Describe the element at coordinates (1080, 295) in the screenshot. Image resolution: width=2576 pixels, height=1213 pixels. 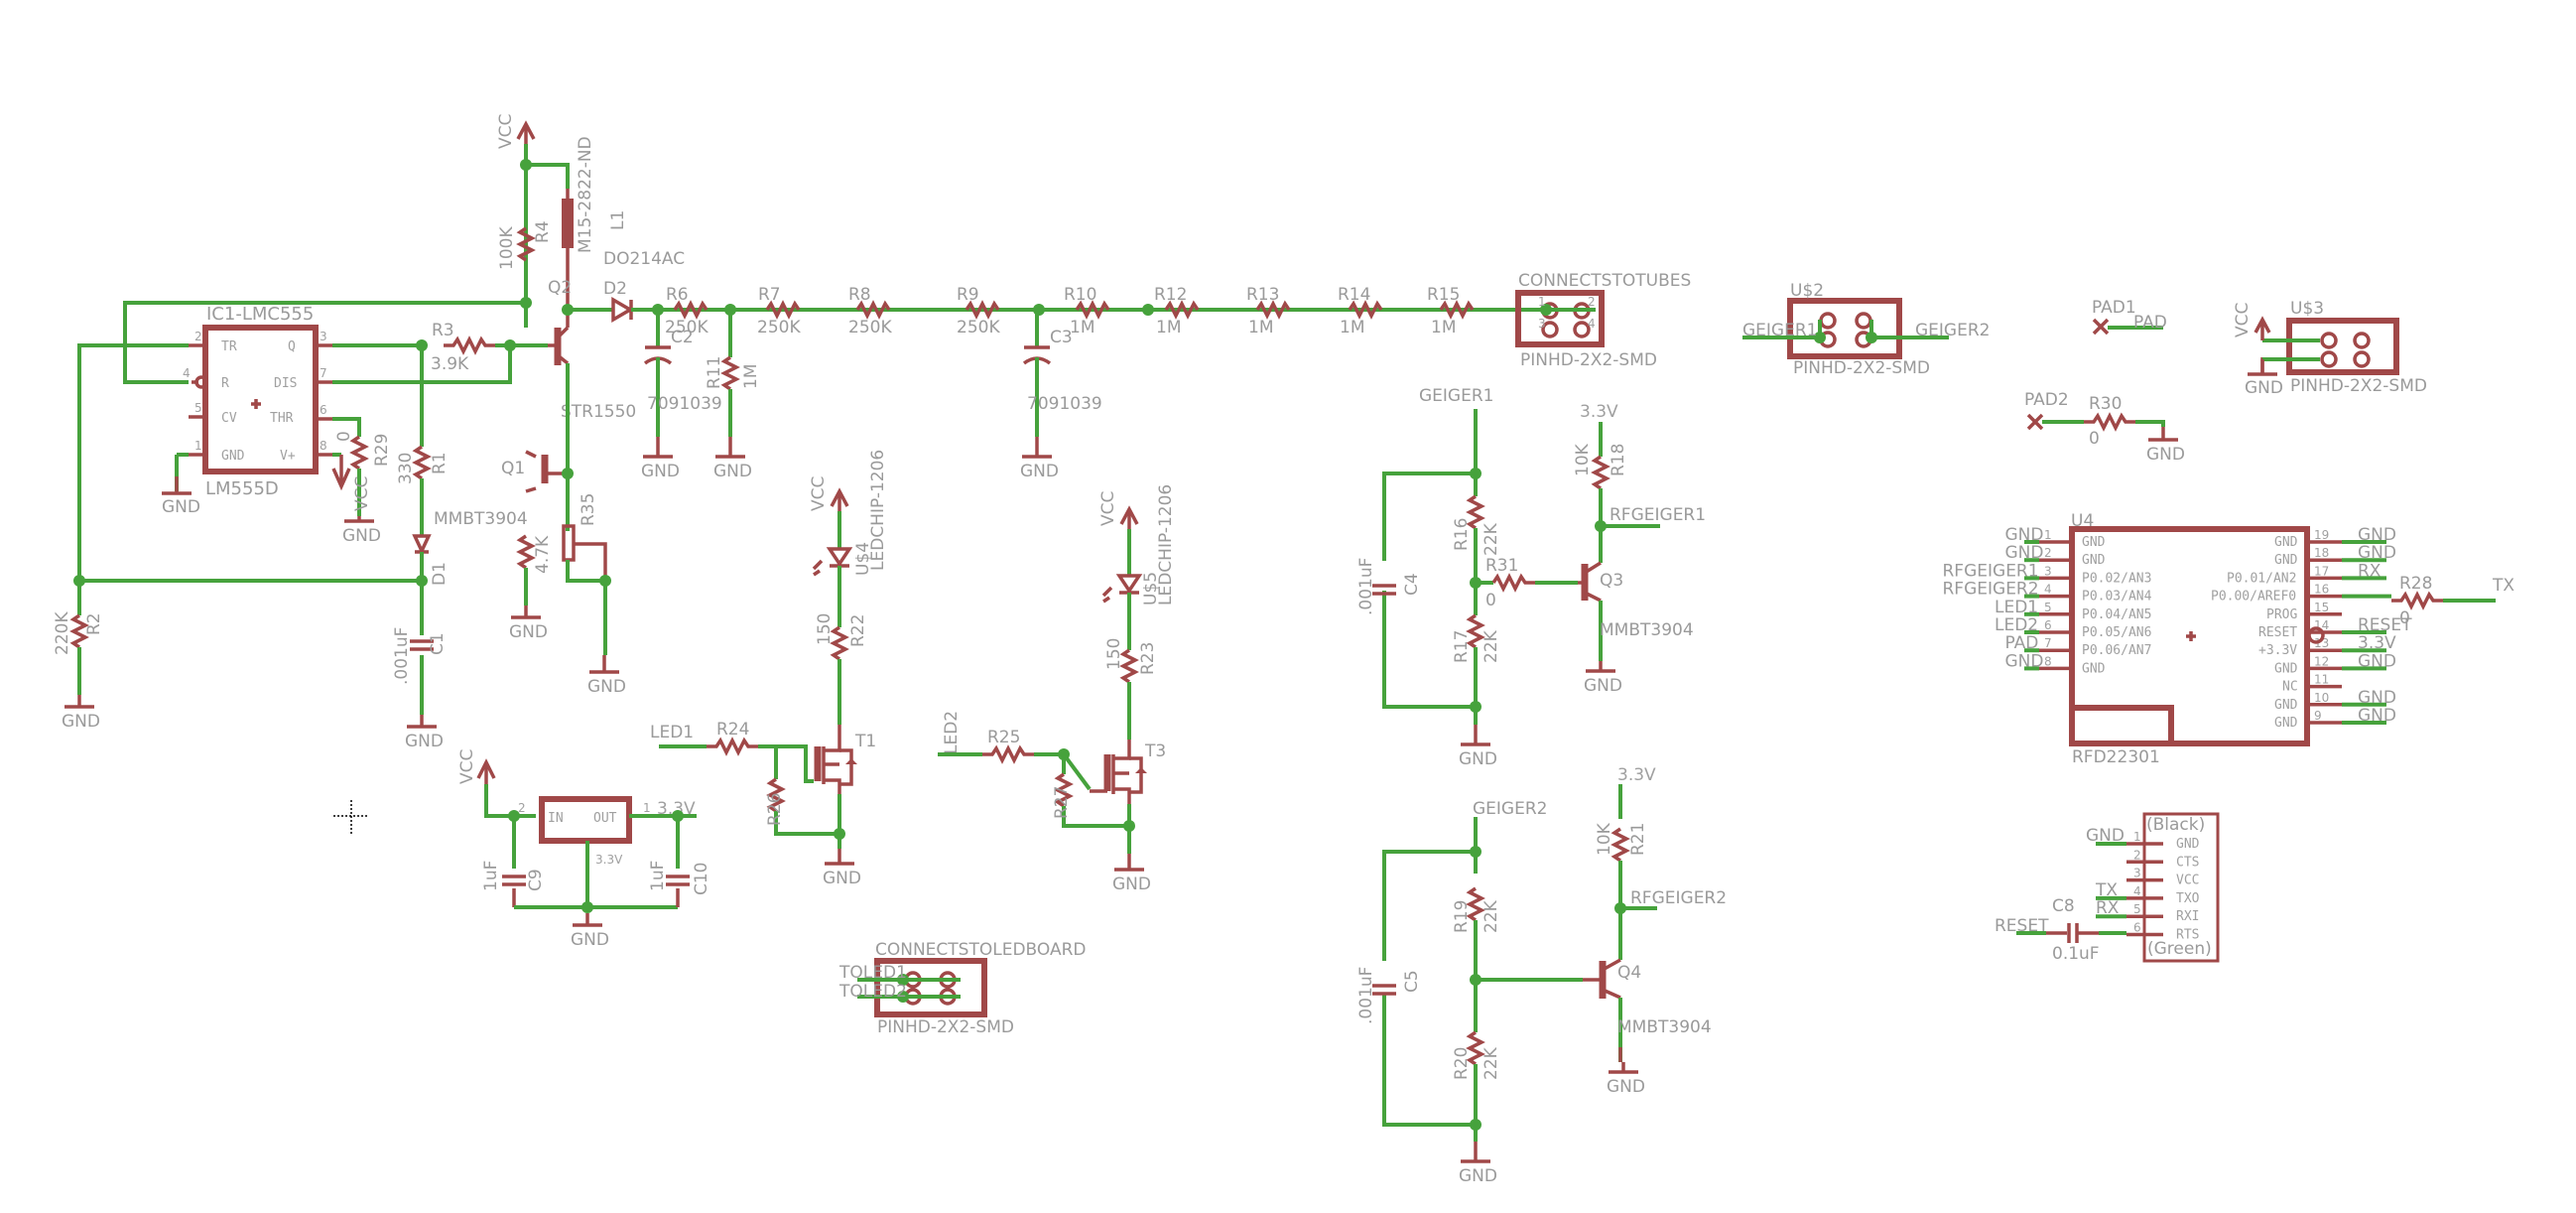
I see `svg-text: R10` at that location.